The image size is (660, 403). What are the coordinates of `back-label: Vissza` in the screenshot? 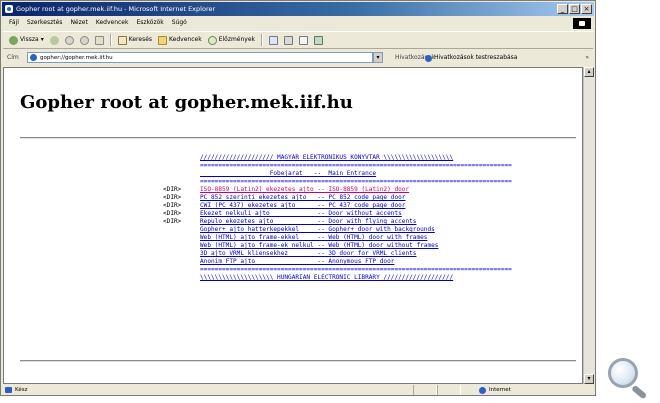 It's located at (29, 39).